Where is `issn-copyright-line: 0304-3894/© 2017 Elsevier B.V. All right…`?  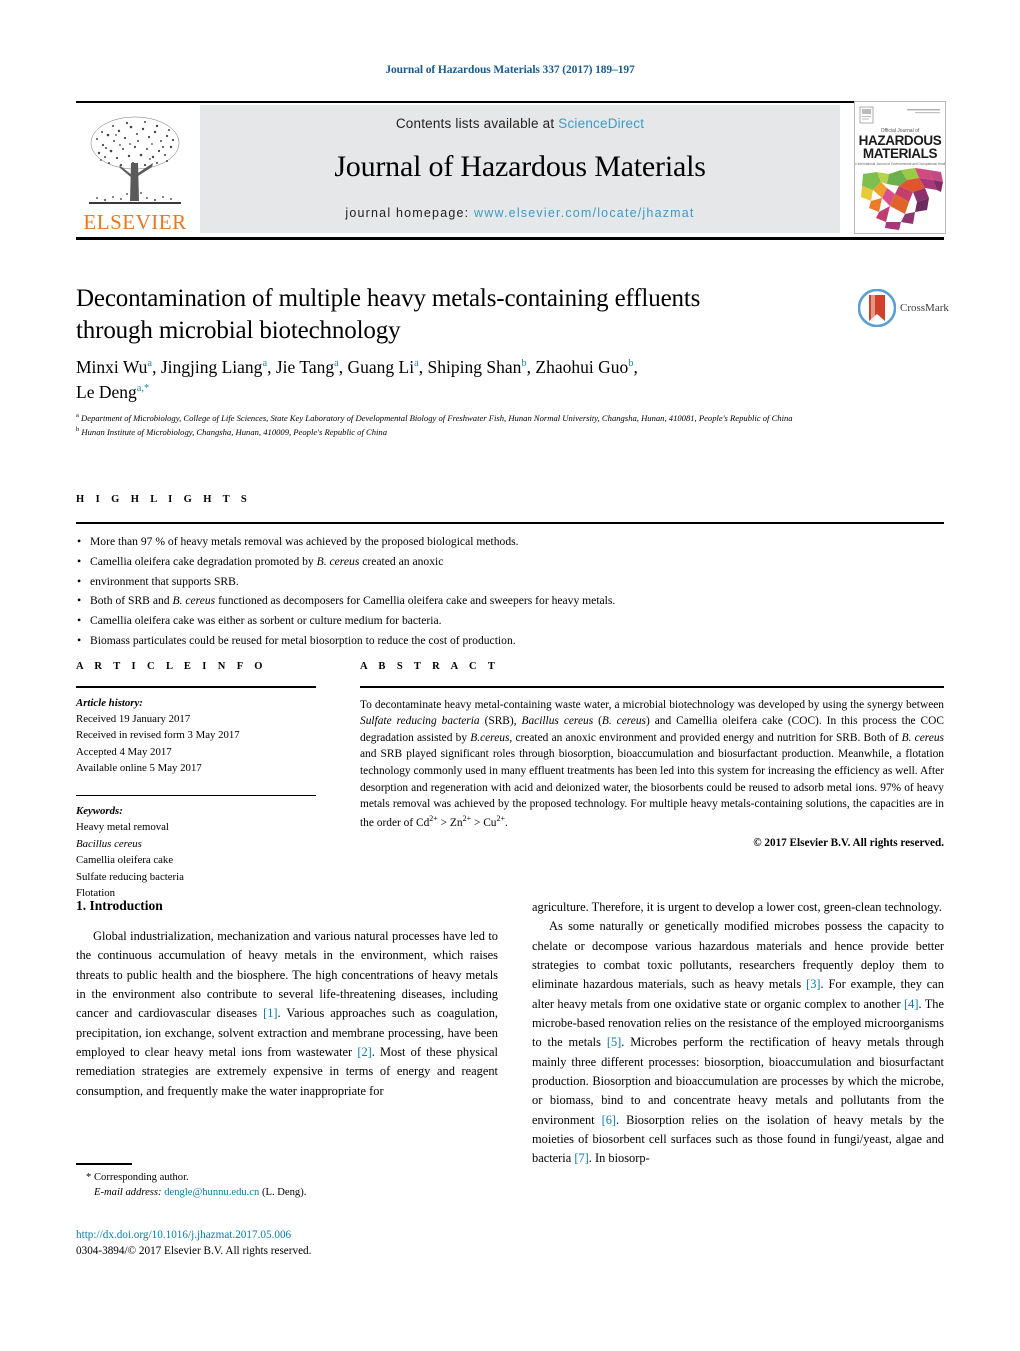
issn-copyright-line: 0304-3894/© 2017 Elsevier B.V. All right… is located at coordinates (194, 1251).